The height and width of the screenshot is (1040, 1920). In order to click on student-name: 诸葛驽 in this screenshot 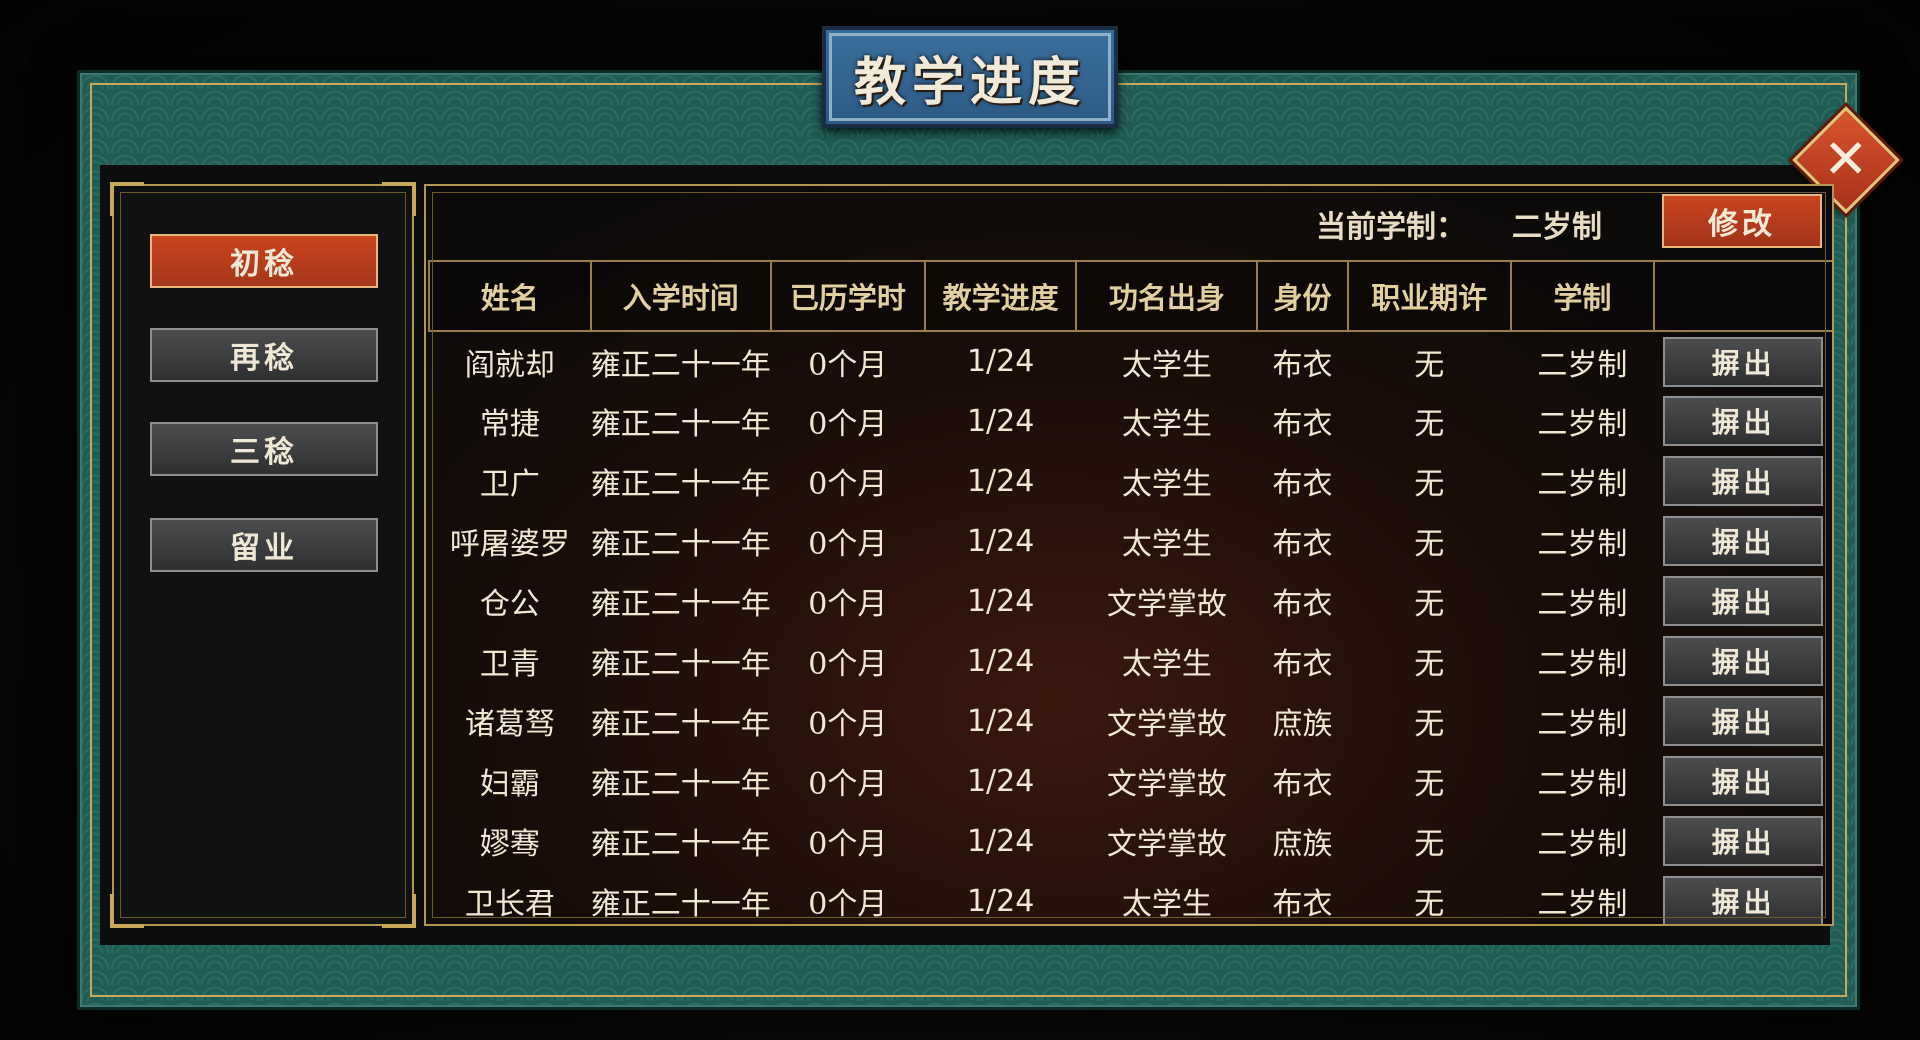, I will do `click(509, 724)`.